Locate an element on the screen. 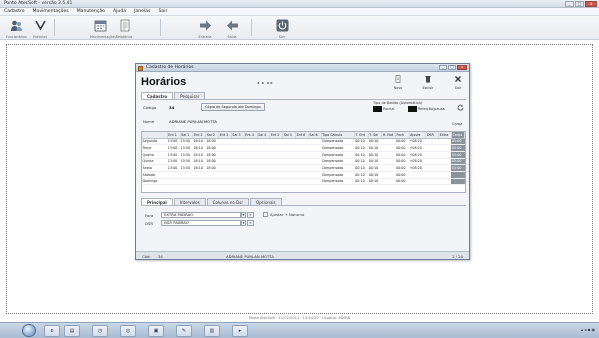 The width and height of the screenshot is (599, 338). menu-cadastro: Cadastro is located at coordinates (14, 11).